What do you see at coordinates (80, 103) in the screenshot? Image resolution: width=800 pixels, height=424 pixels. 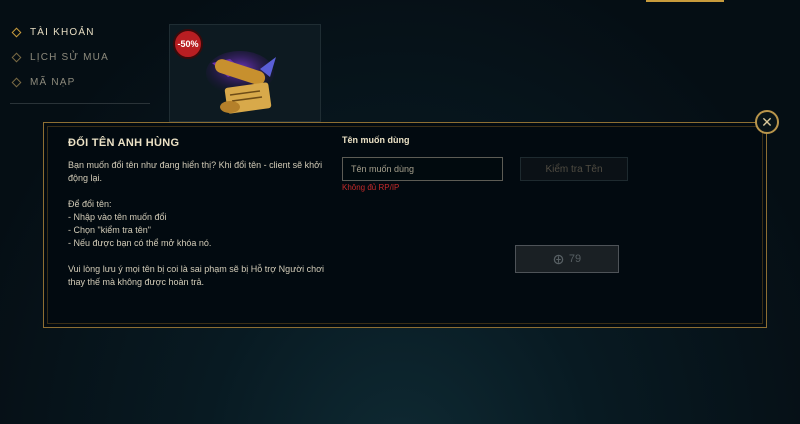 I see `sidebar-divider` at bounding box center [80, 103].